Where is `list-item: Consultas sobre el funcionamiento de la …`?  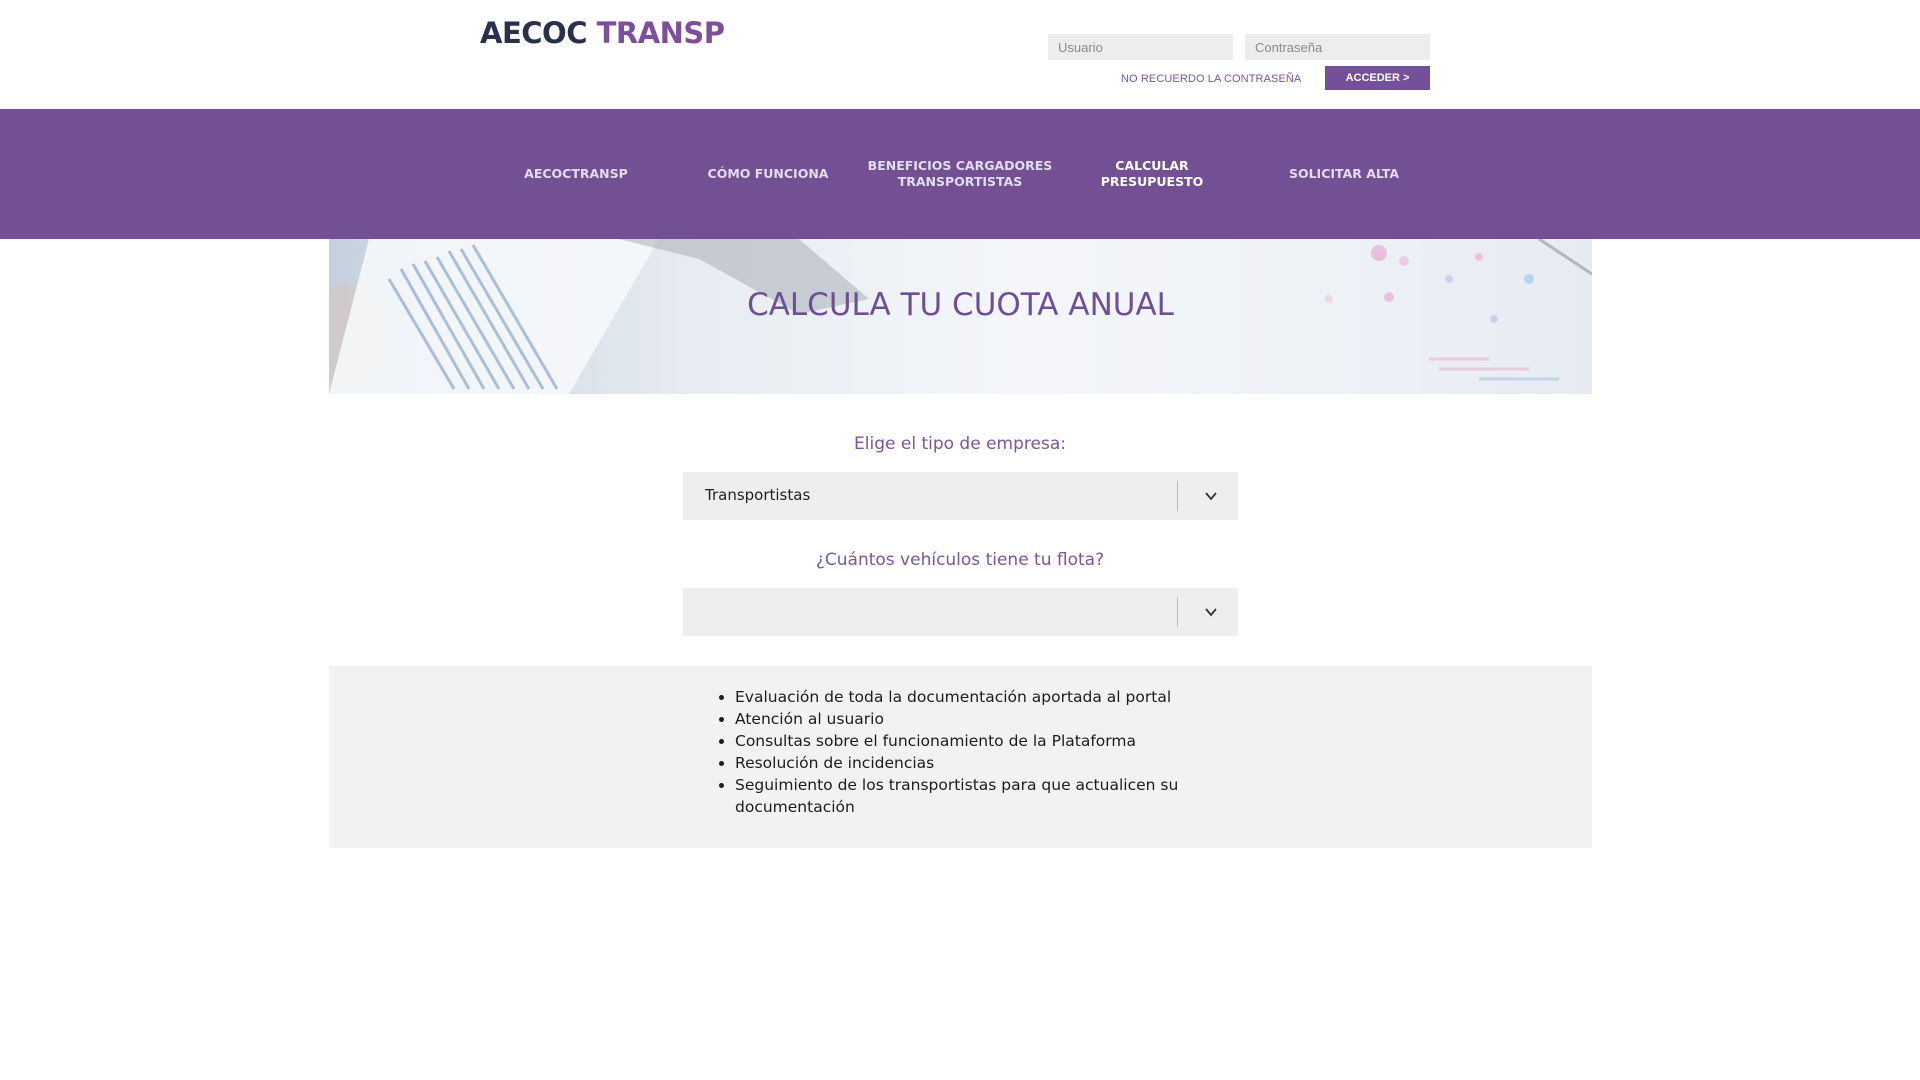
list-item: Consultas sobre el funcionamiento de la … is located at coordinates (965, 741).